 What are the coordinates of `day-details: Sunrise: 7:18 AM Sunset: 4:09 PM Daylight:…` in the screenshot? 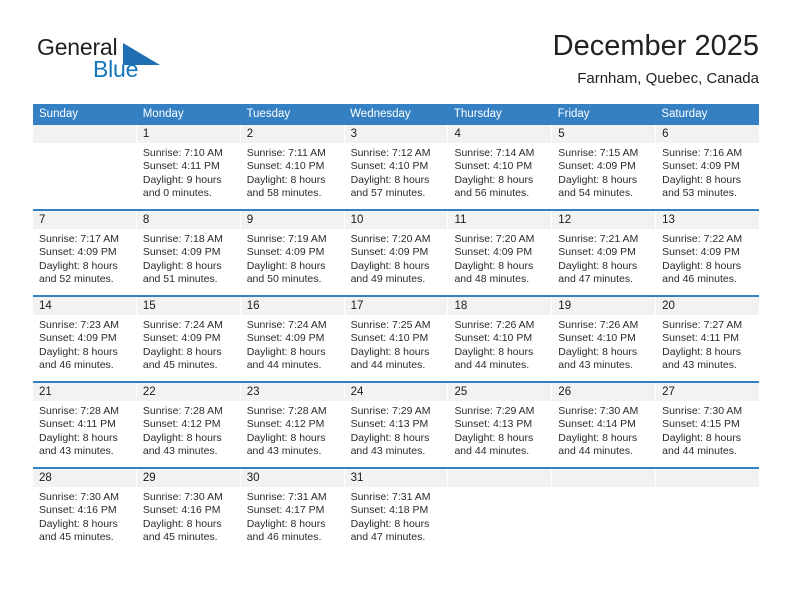 It's located at (188, 262).